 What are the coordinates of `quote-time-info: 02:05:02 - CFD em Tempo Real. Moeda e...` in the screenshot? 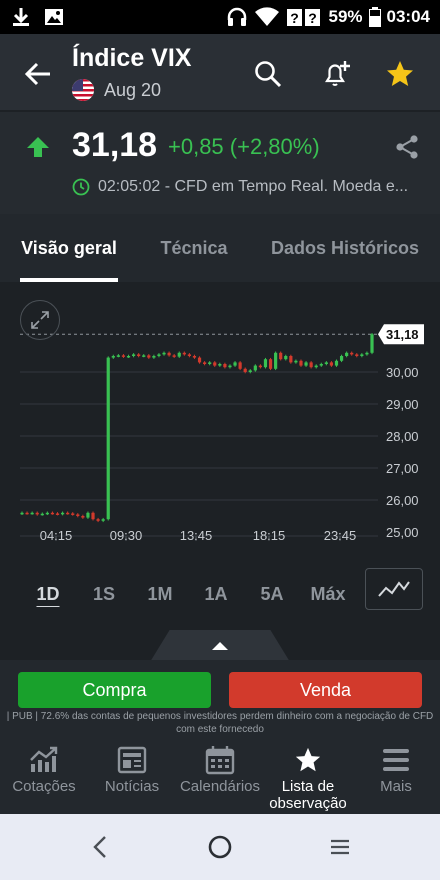 It's located at (253, 186).